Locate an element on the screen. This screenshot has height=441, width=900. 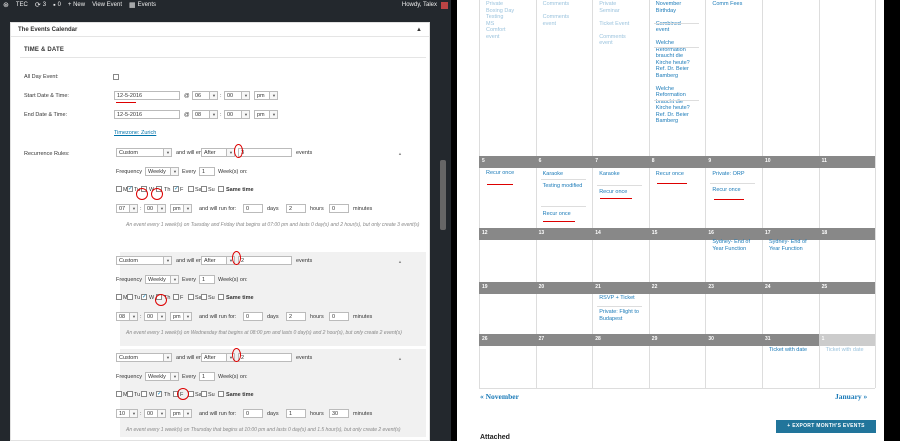
calendar-event-line: Comments is located at coordinates (567, 4).